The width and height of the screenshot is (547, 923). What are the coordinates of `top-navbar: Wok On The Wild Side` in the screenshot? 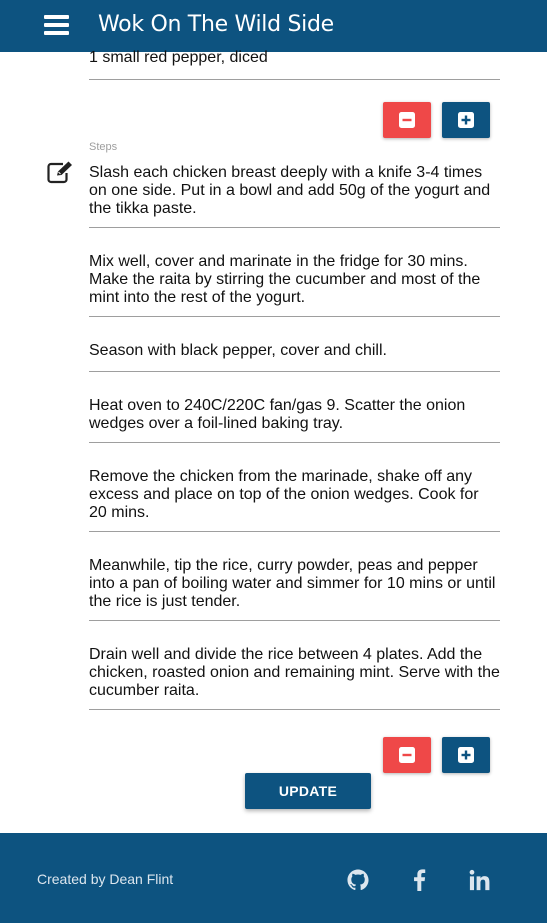 It's located at (273, 26).